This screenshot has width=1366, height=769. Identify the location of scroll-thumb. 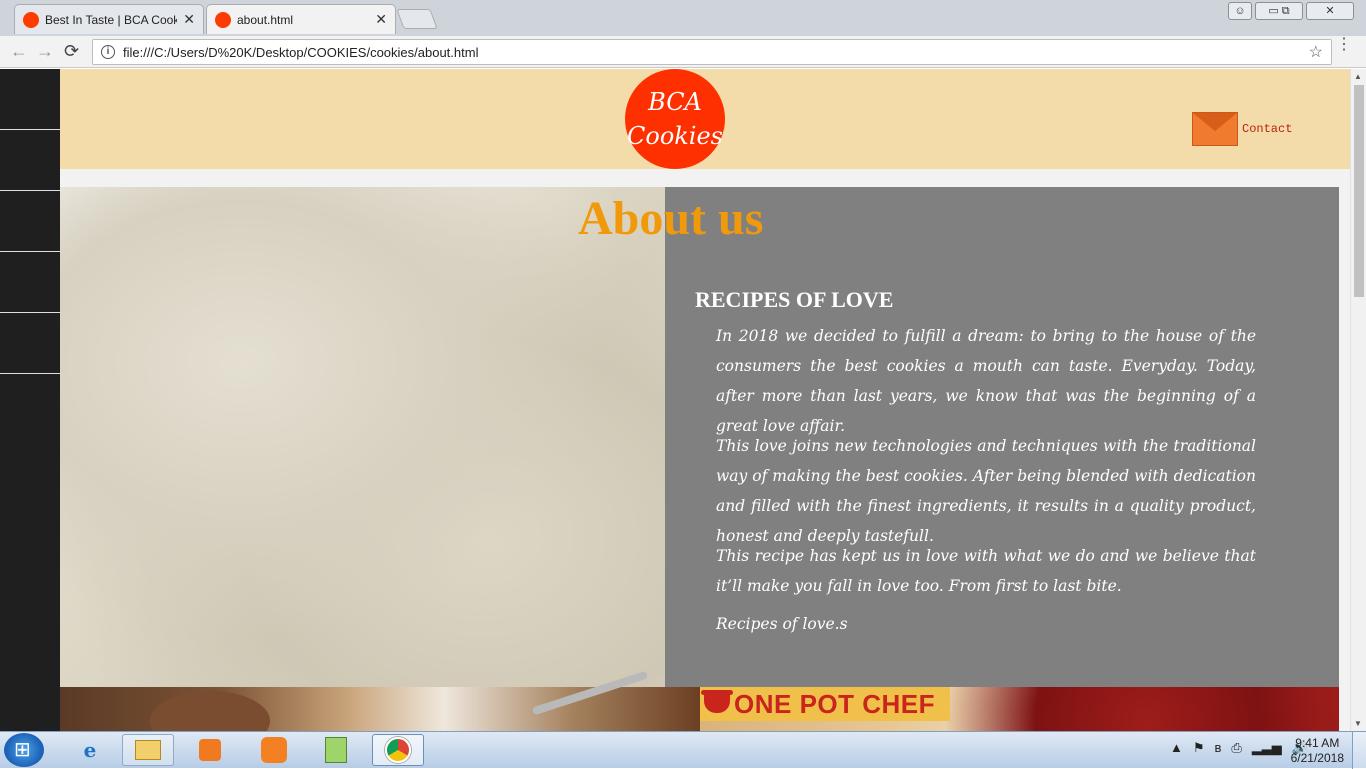
(1359, 191).